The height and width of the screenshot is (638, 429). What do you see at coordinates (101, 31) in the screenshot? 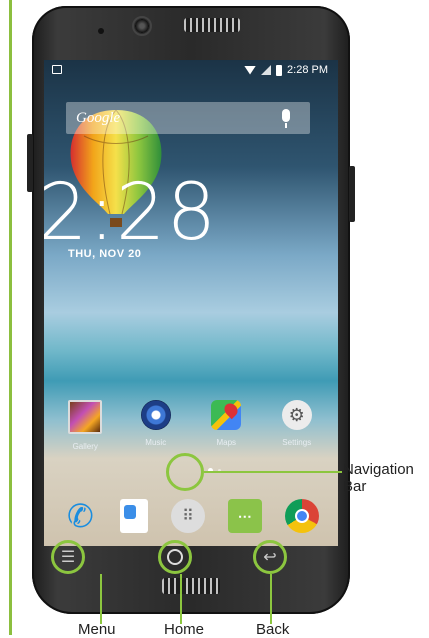
I see `sensor-dot` at bounding box center [101, 31].